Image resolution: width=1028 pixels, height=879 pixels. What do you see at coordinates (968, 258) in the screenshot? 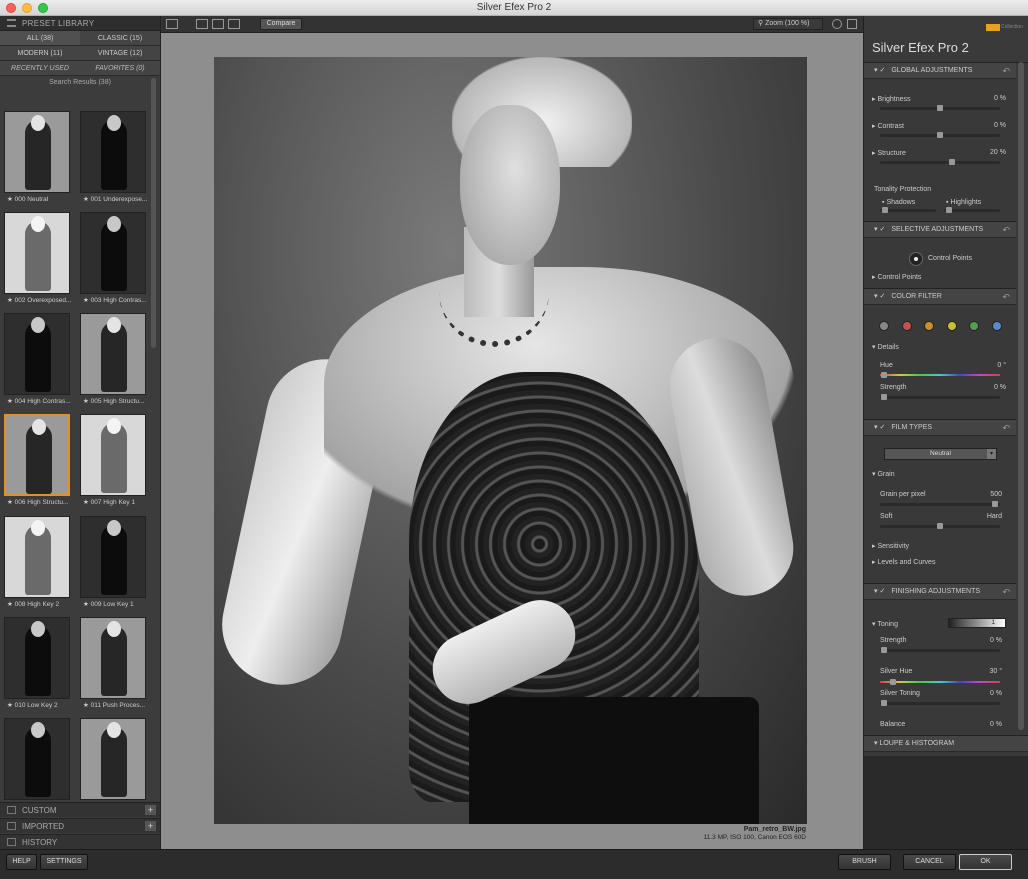
I see `add-control-point-button: Control Points` at bounding box center [968, 258].